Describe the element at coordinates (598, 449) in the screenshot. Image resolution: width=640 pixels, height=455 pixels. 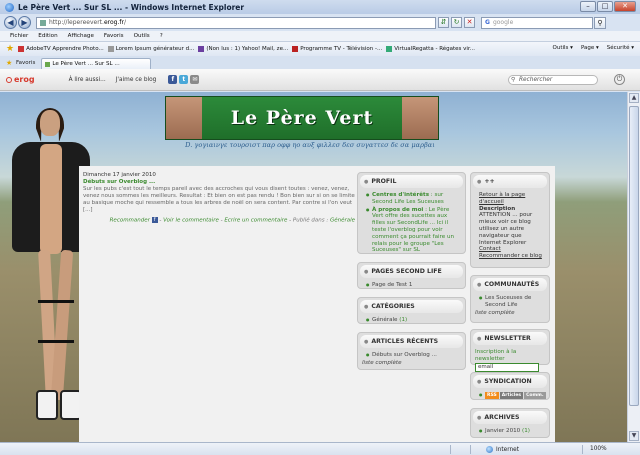
I see `zoom-level: 100%` at that location.